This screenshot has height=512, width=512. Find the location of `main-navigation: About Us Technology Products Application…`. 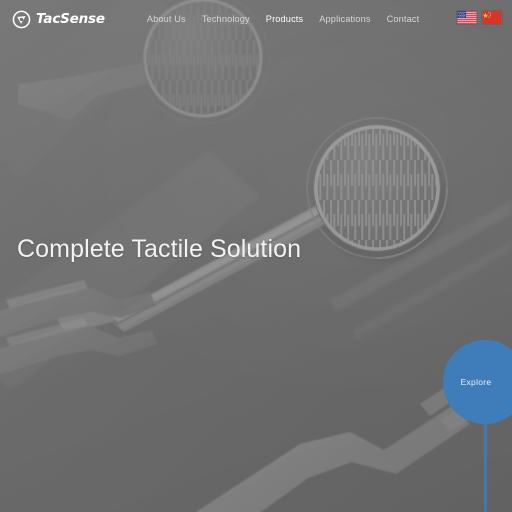

main-navigation: About Us Technology Products Application… is located at coordinates (283, 19).